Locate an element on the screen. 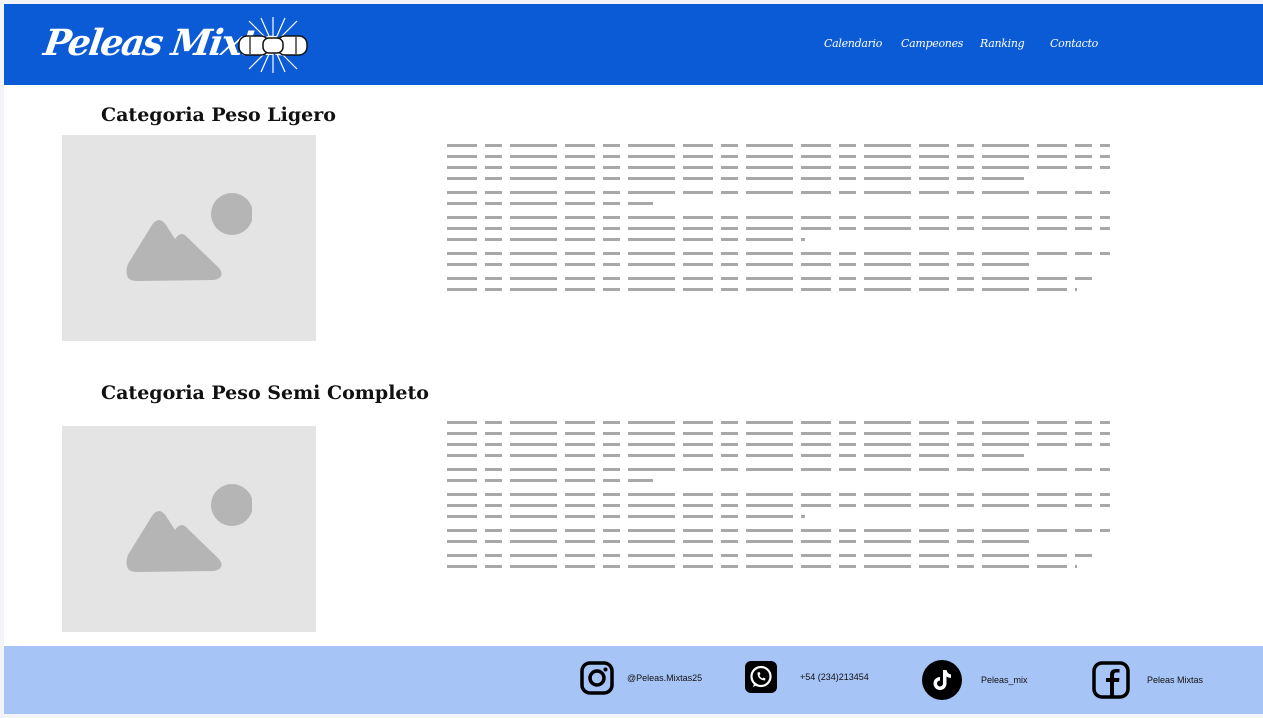 Image resolution: width=1263 pixels, height=718 pixels. whatsapp-number: +54 (234)213454 is located at coordinates (834, 677).